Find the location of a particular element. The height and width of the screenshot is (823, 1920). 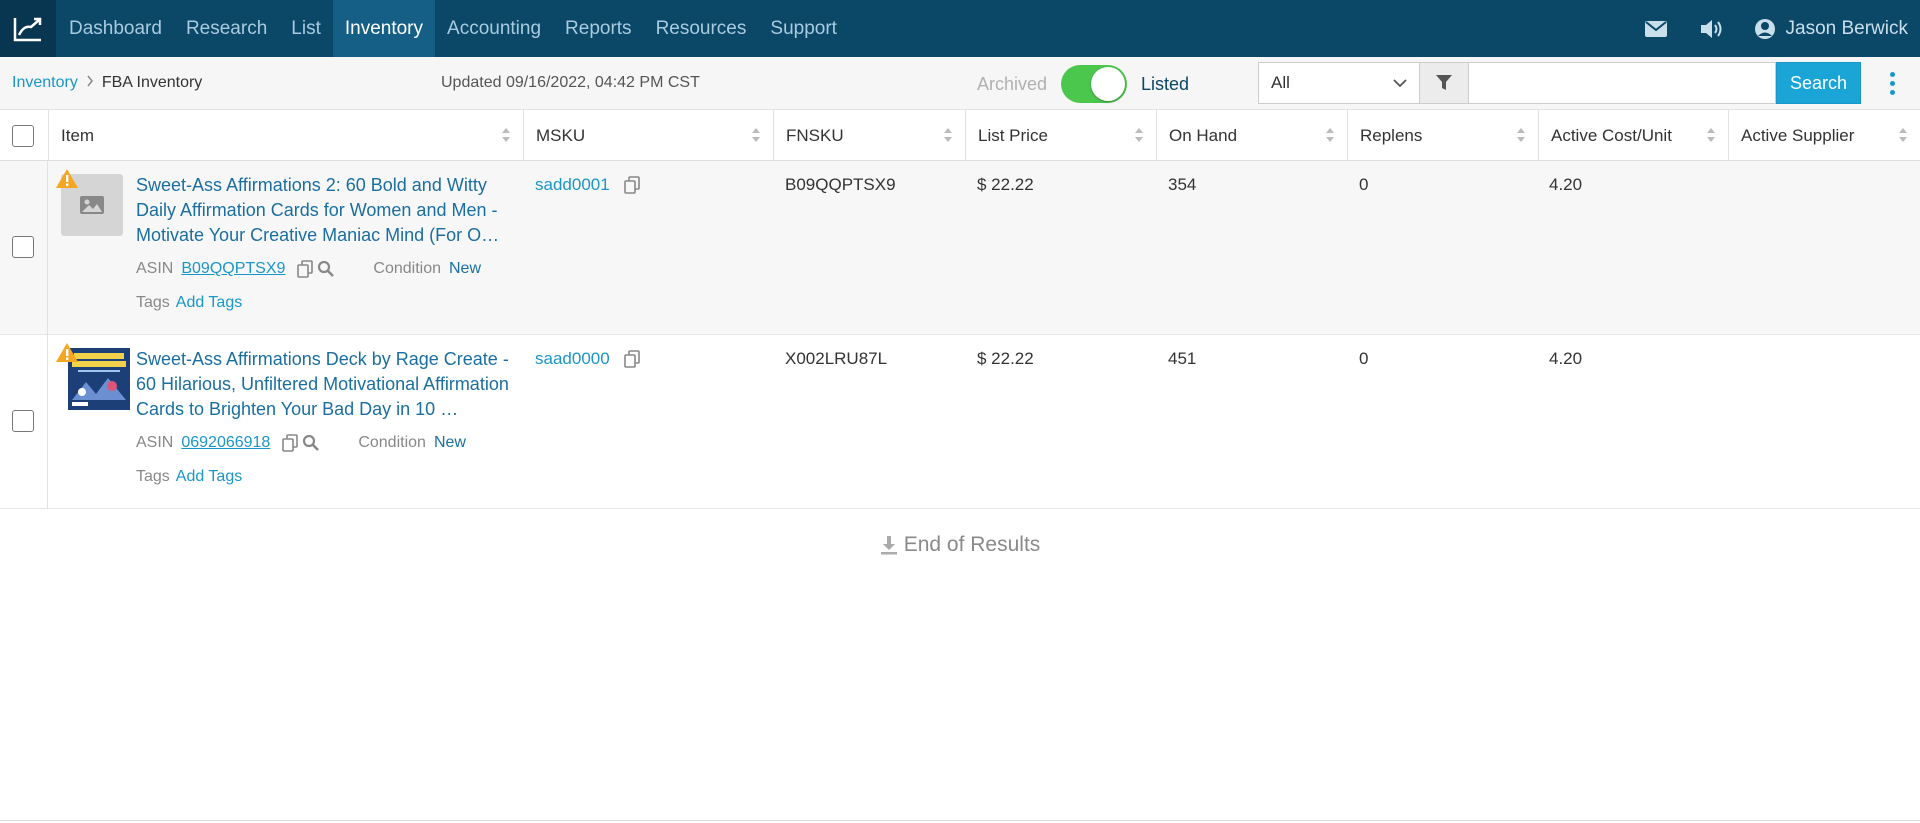

column-header-item: Item is located at coordinates (285, 135).